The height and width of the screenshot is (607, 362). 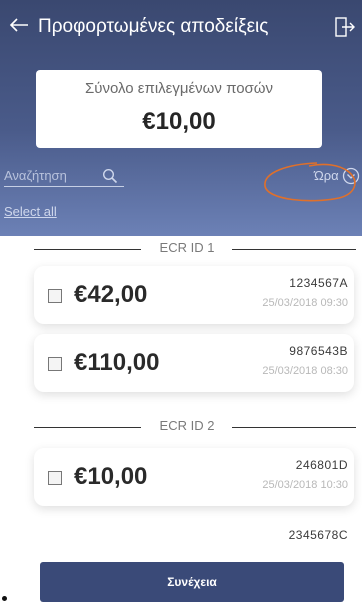 I want to click on total-card: Σύνολο επιλεγμένων ποσών €10,00, so click(x=179, y=109).